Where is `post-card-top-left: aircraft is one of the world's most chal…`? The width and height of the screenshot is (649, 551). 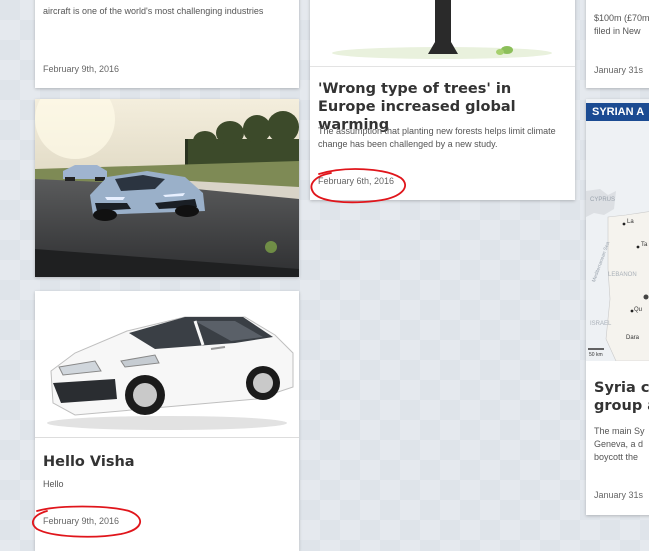 post-card-top-left: aircraft is one of the world's most chal… is located at coordinates (167, 44).